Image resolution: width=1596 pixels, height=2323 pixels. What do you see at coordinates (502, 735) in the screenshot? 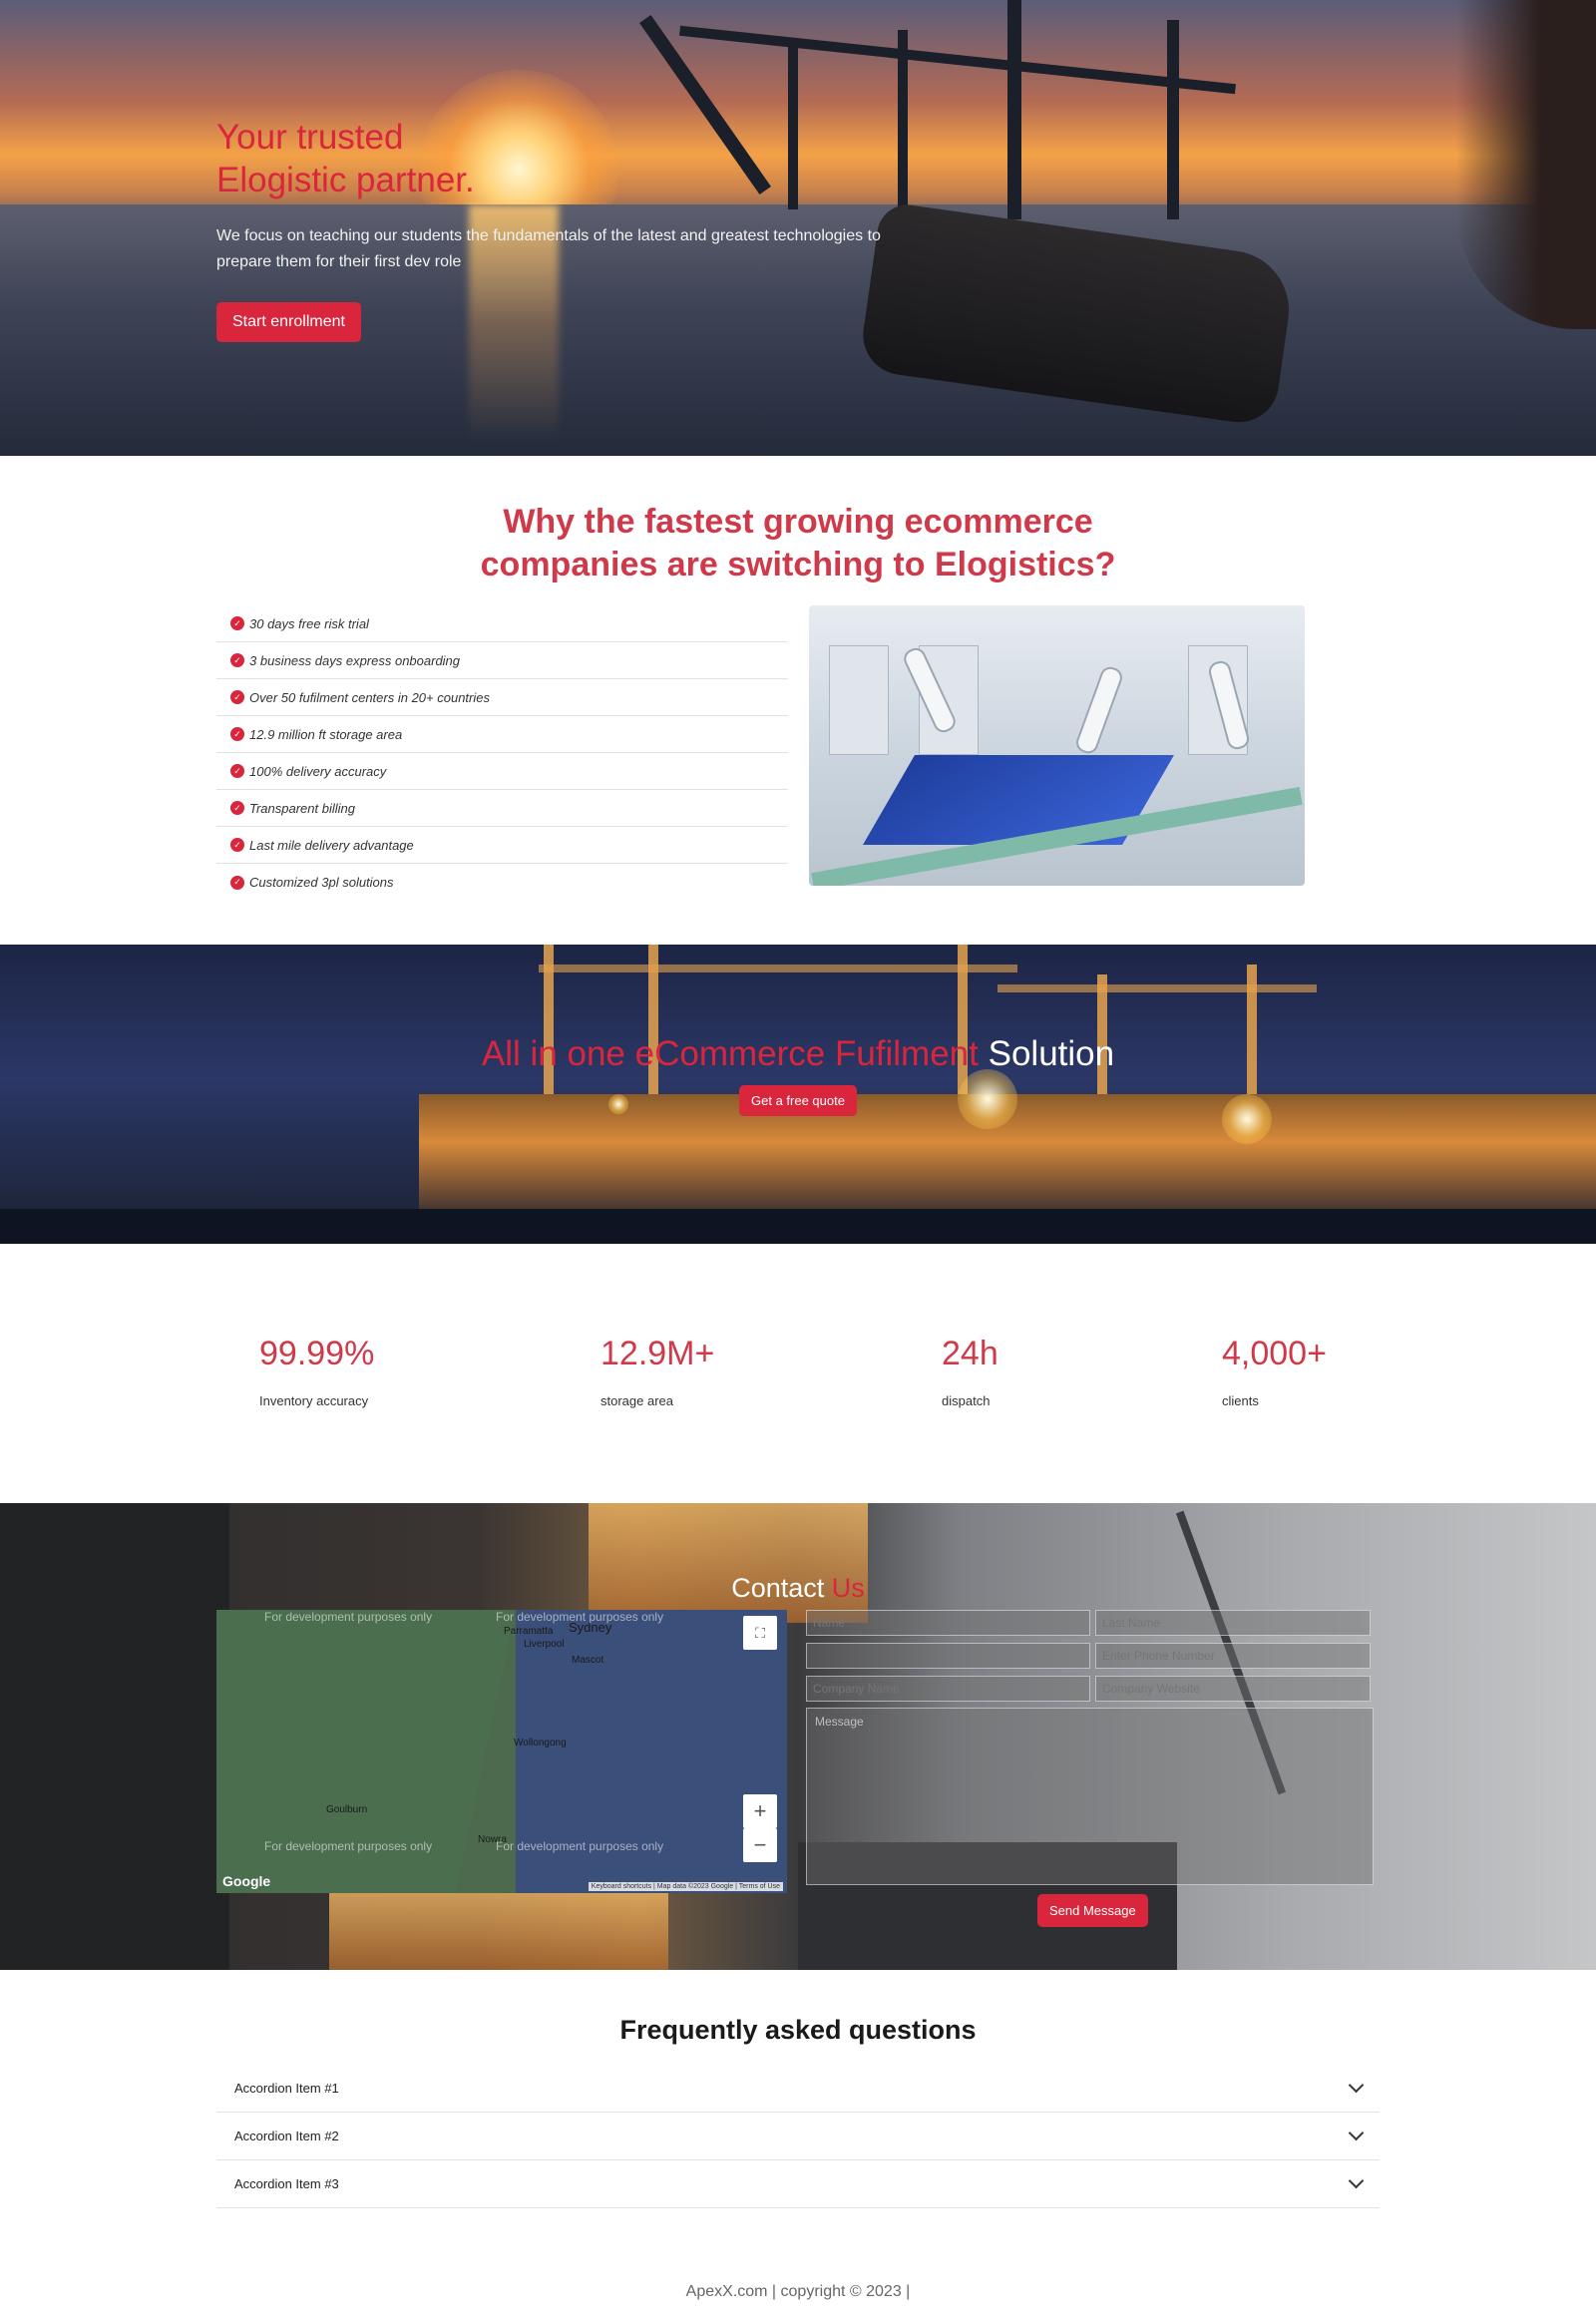
I see `list-item: ✓ 12.9 million ft storage area` at bounding box center [502, 735].